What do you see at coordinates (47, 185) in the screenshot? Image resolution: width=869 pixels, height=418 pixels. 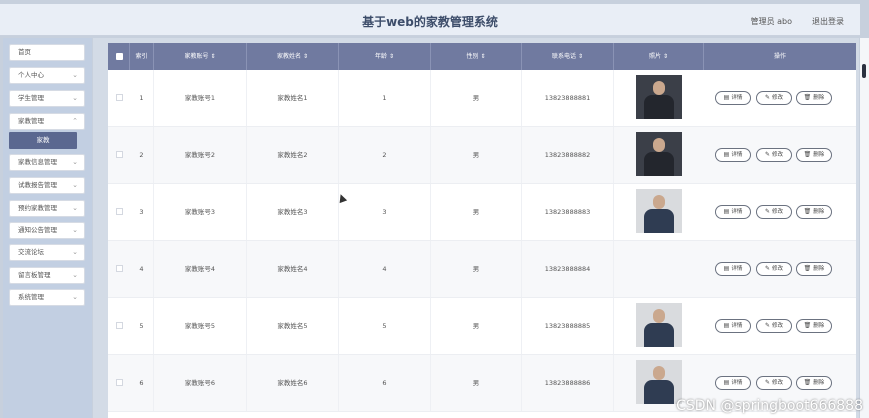 I see `sidebar-item-trial-report: 试教报告管理 ⌄` at bounding box center [47, 185].